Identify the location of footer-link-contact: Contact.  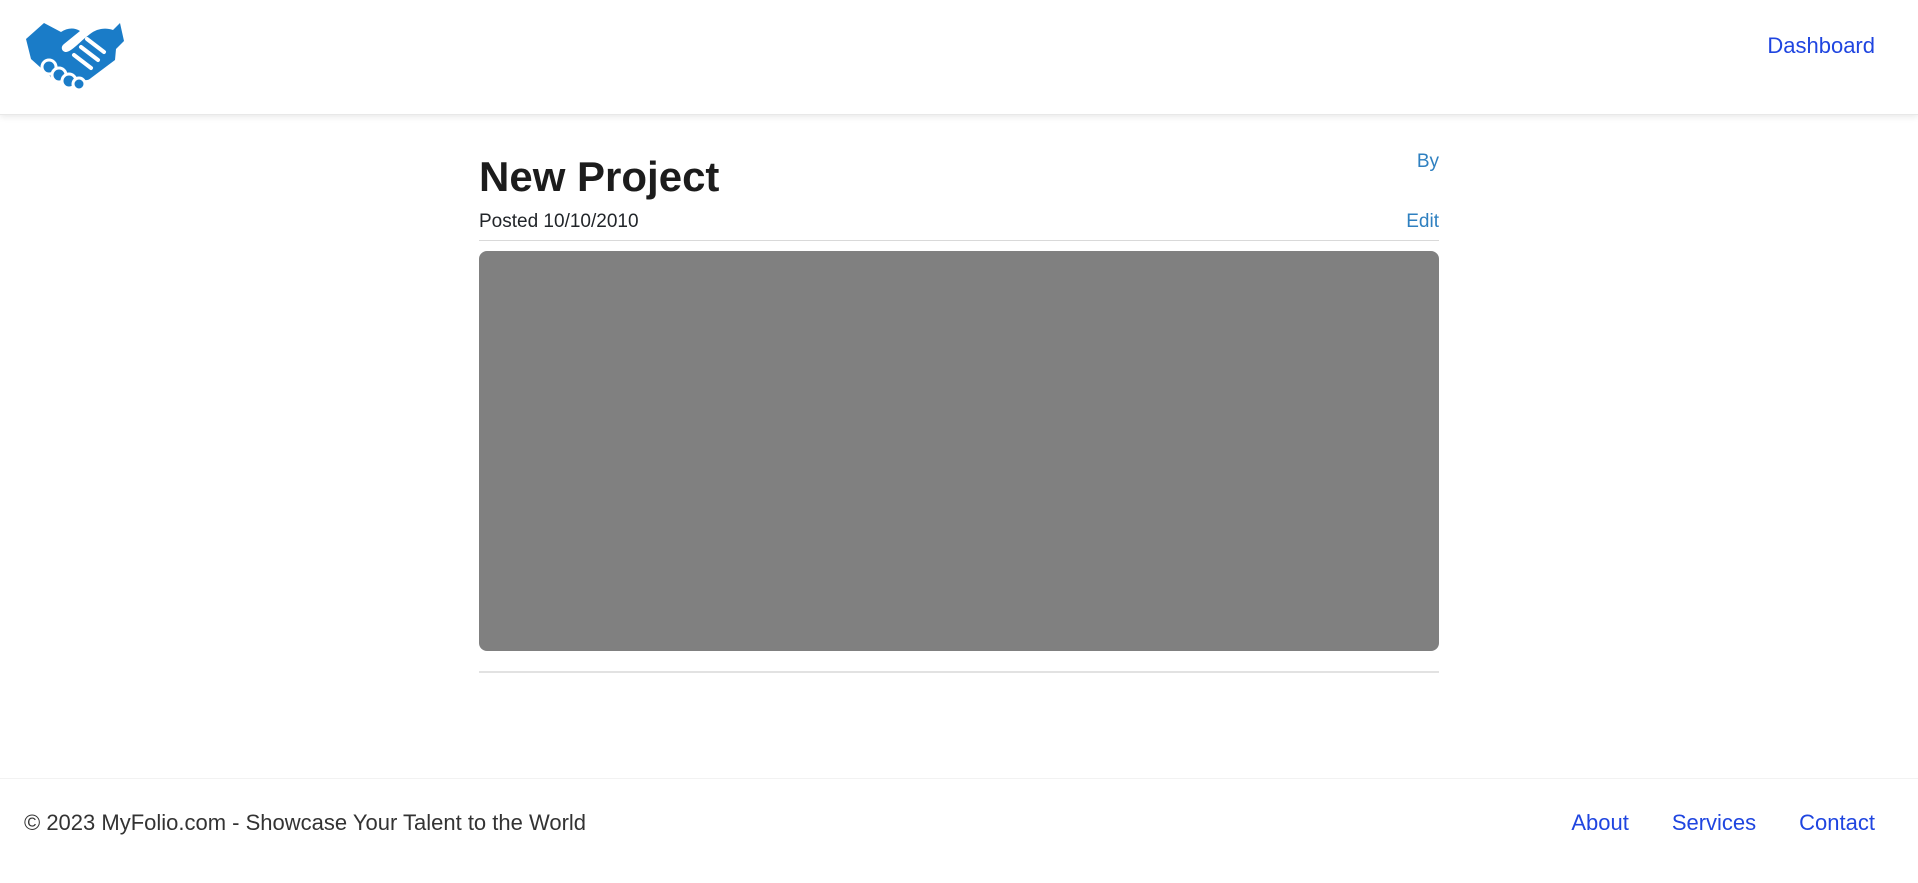
(1837, 823).